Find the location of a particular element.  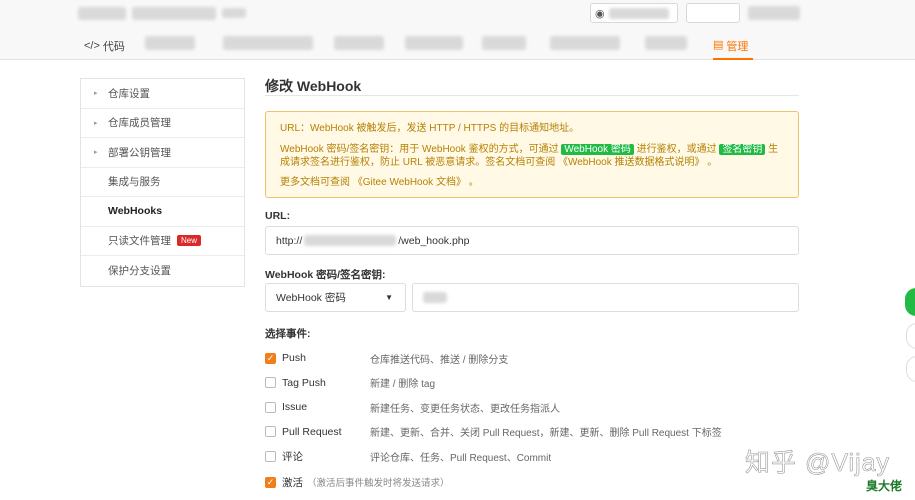

secret-value-blurred is located at coordinates (435, 297).